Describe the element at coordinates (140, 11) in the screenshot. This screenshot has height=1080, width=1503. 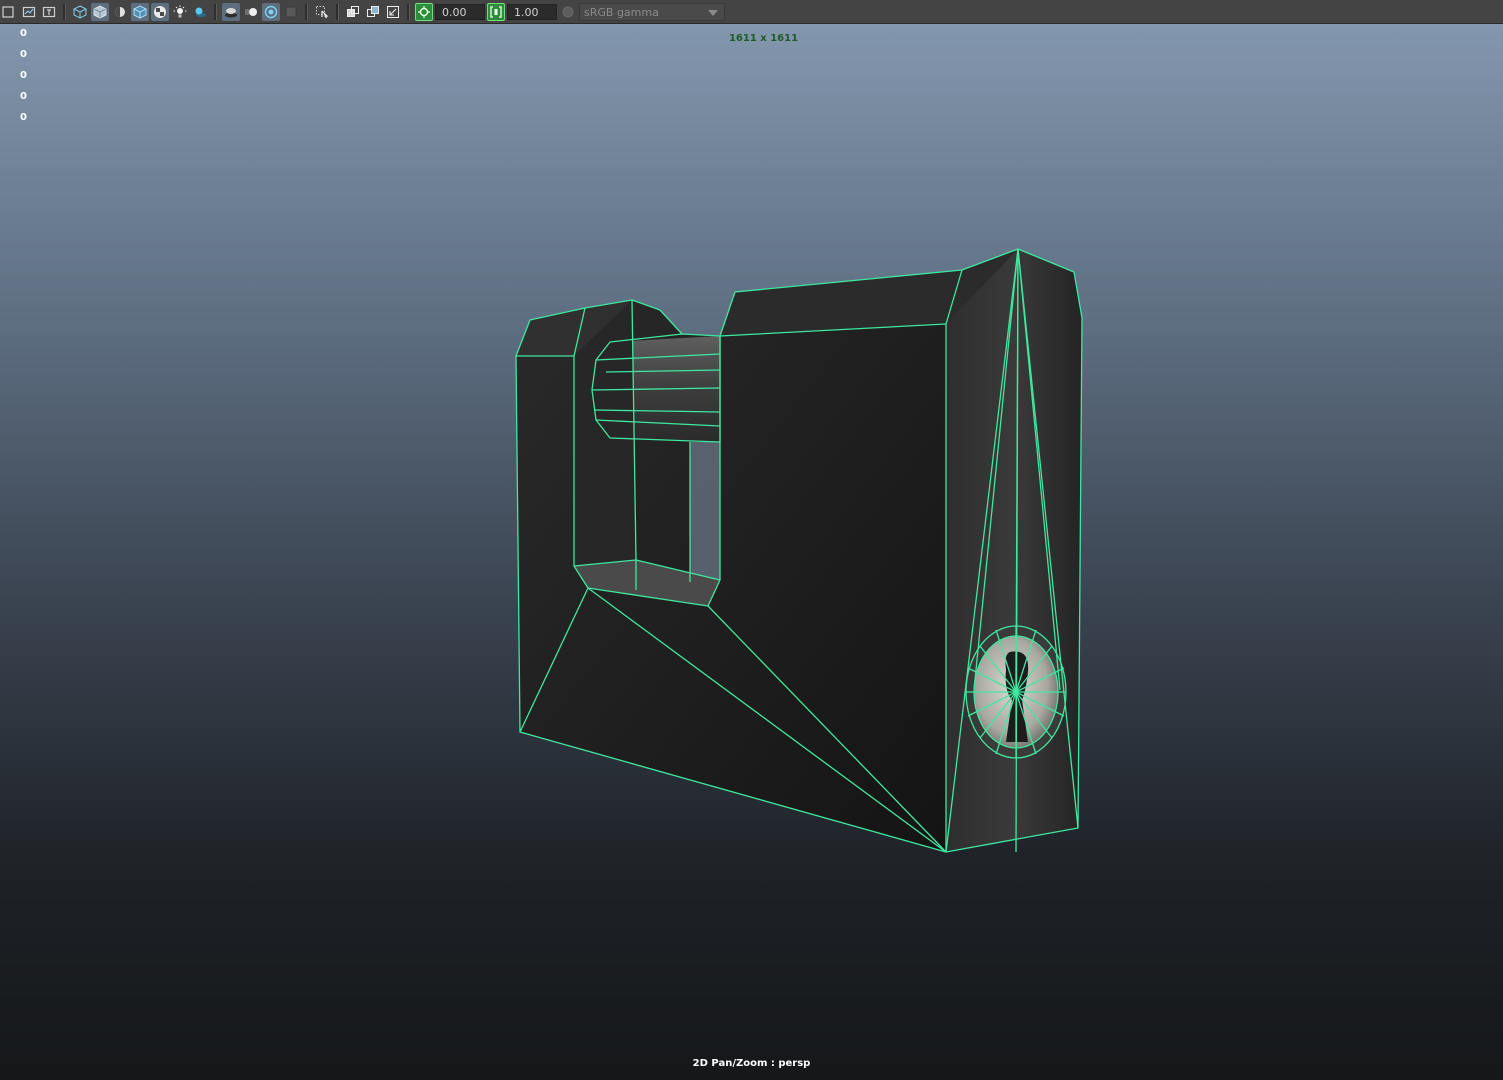
I see `wireframe-on-shaded-icon` at that location.